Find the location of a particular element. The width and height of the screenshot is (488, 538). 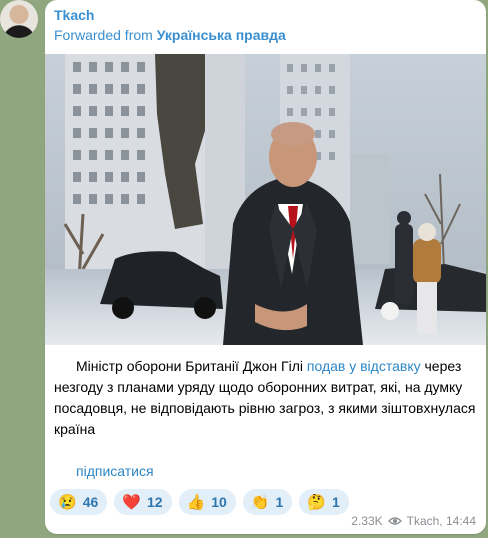

message-text-part1: Міністр оборони Британії Джон Гілі is located at coordinates (191, 366).